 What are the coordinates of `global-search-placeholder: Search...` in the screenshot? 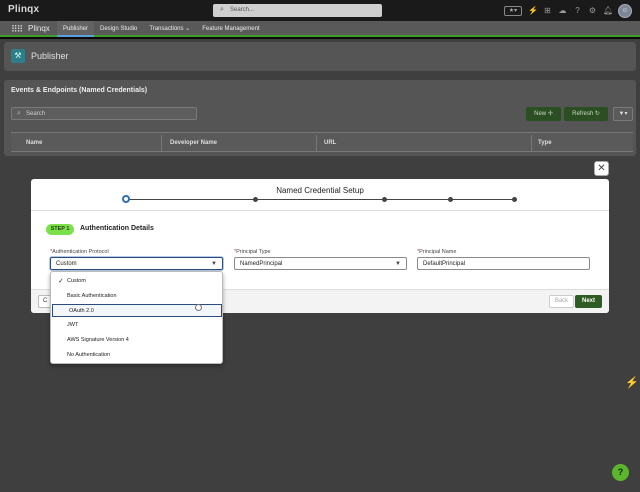 It's located at (242, 10).